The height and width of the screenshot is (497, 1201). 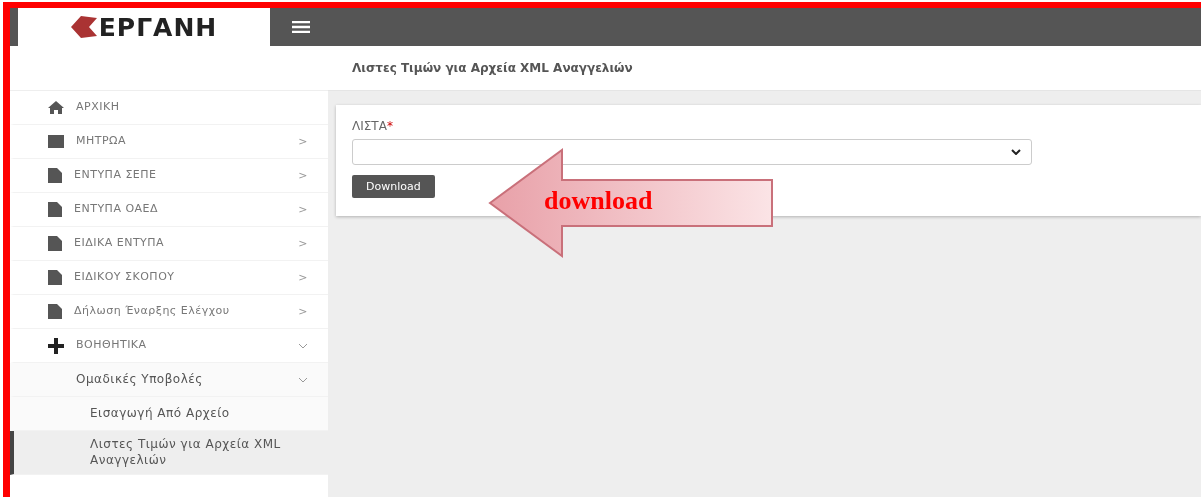 I want to click on download-button: Download, so click(x=393, y=186).